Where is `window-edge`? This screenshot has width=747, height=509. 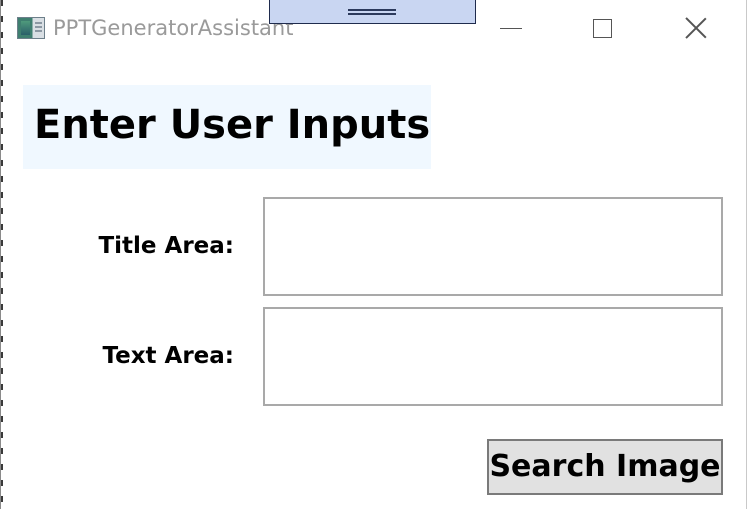
window-edge is located at coordinates (2, 254).